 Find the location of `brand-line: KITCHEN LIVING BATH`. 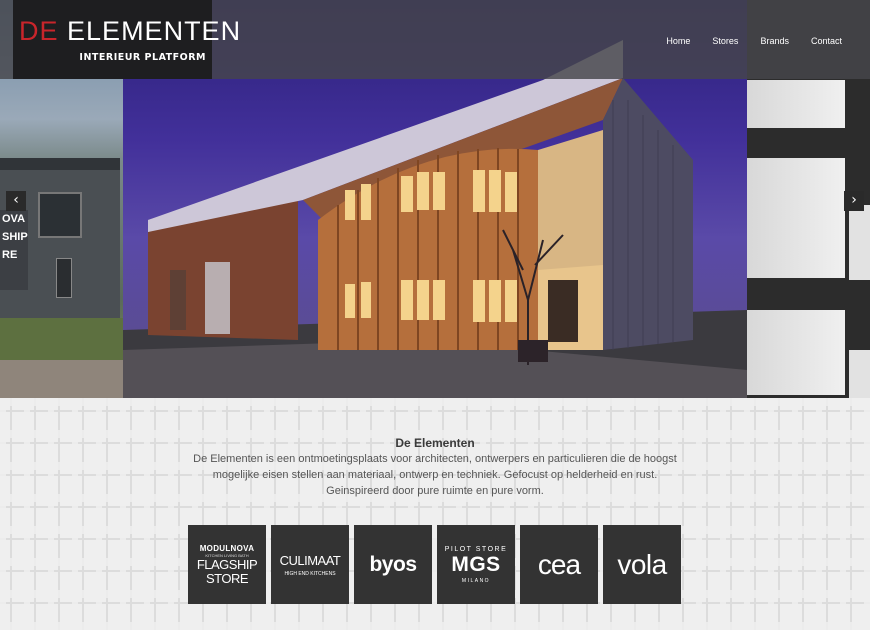

brand-line: KITCHEN LIVING BATH is located at coordinates (227, 555).